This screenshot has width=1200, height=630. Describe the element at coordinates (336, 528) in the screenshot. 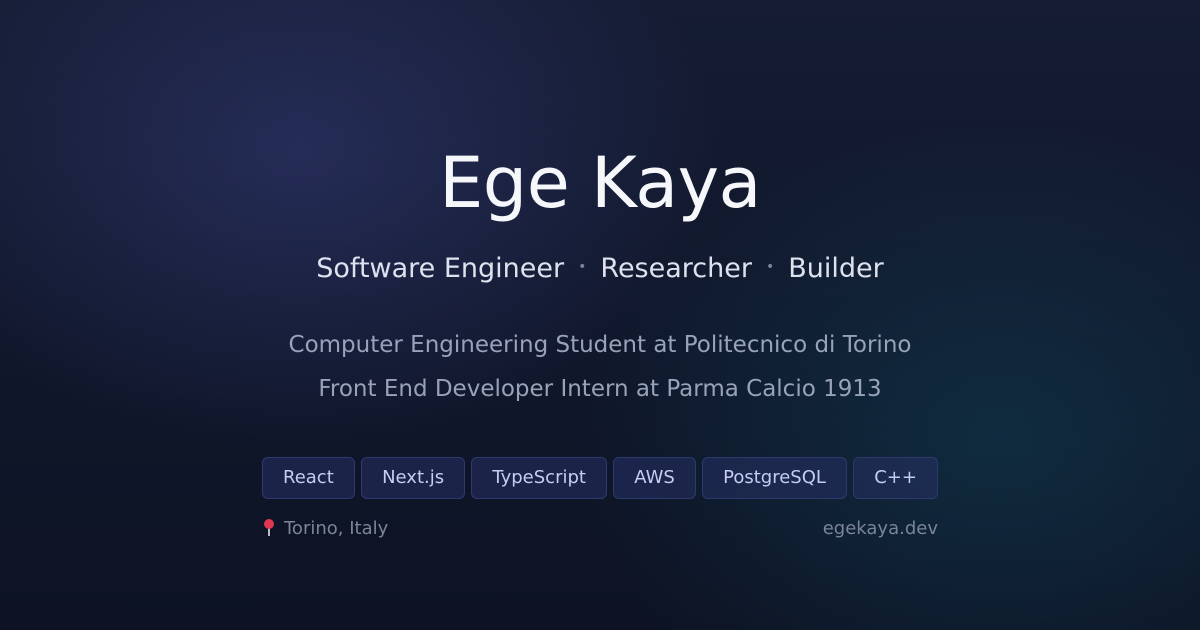

I see `location-text: Torino, Italy` at that location.